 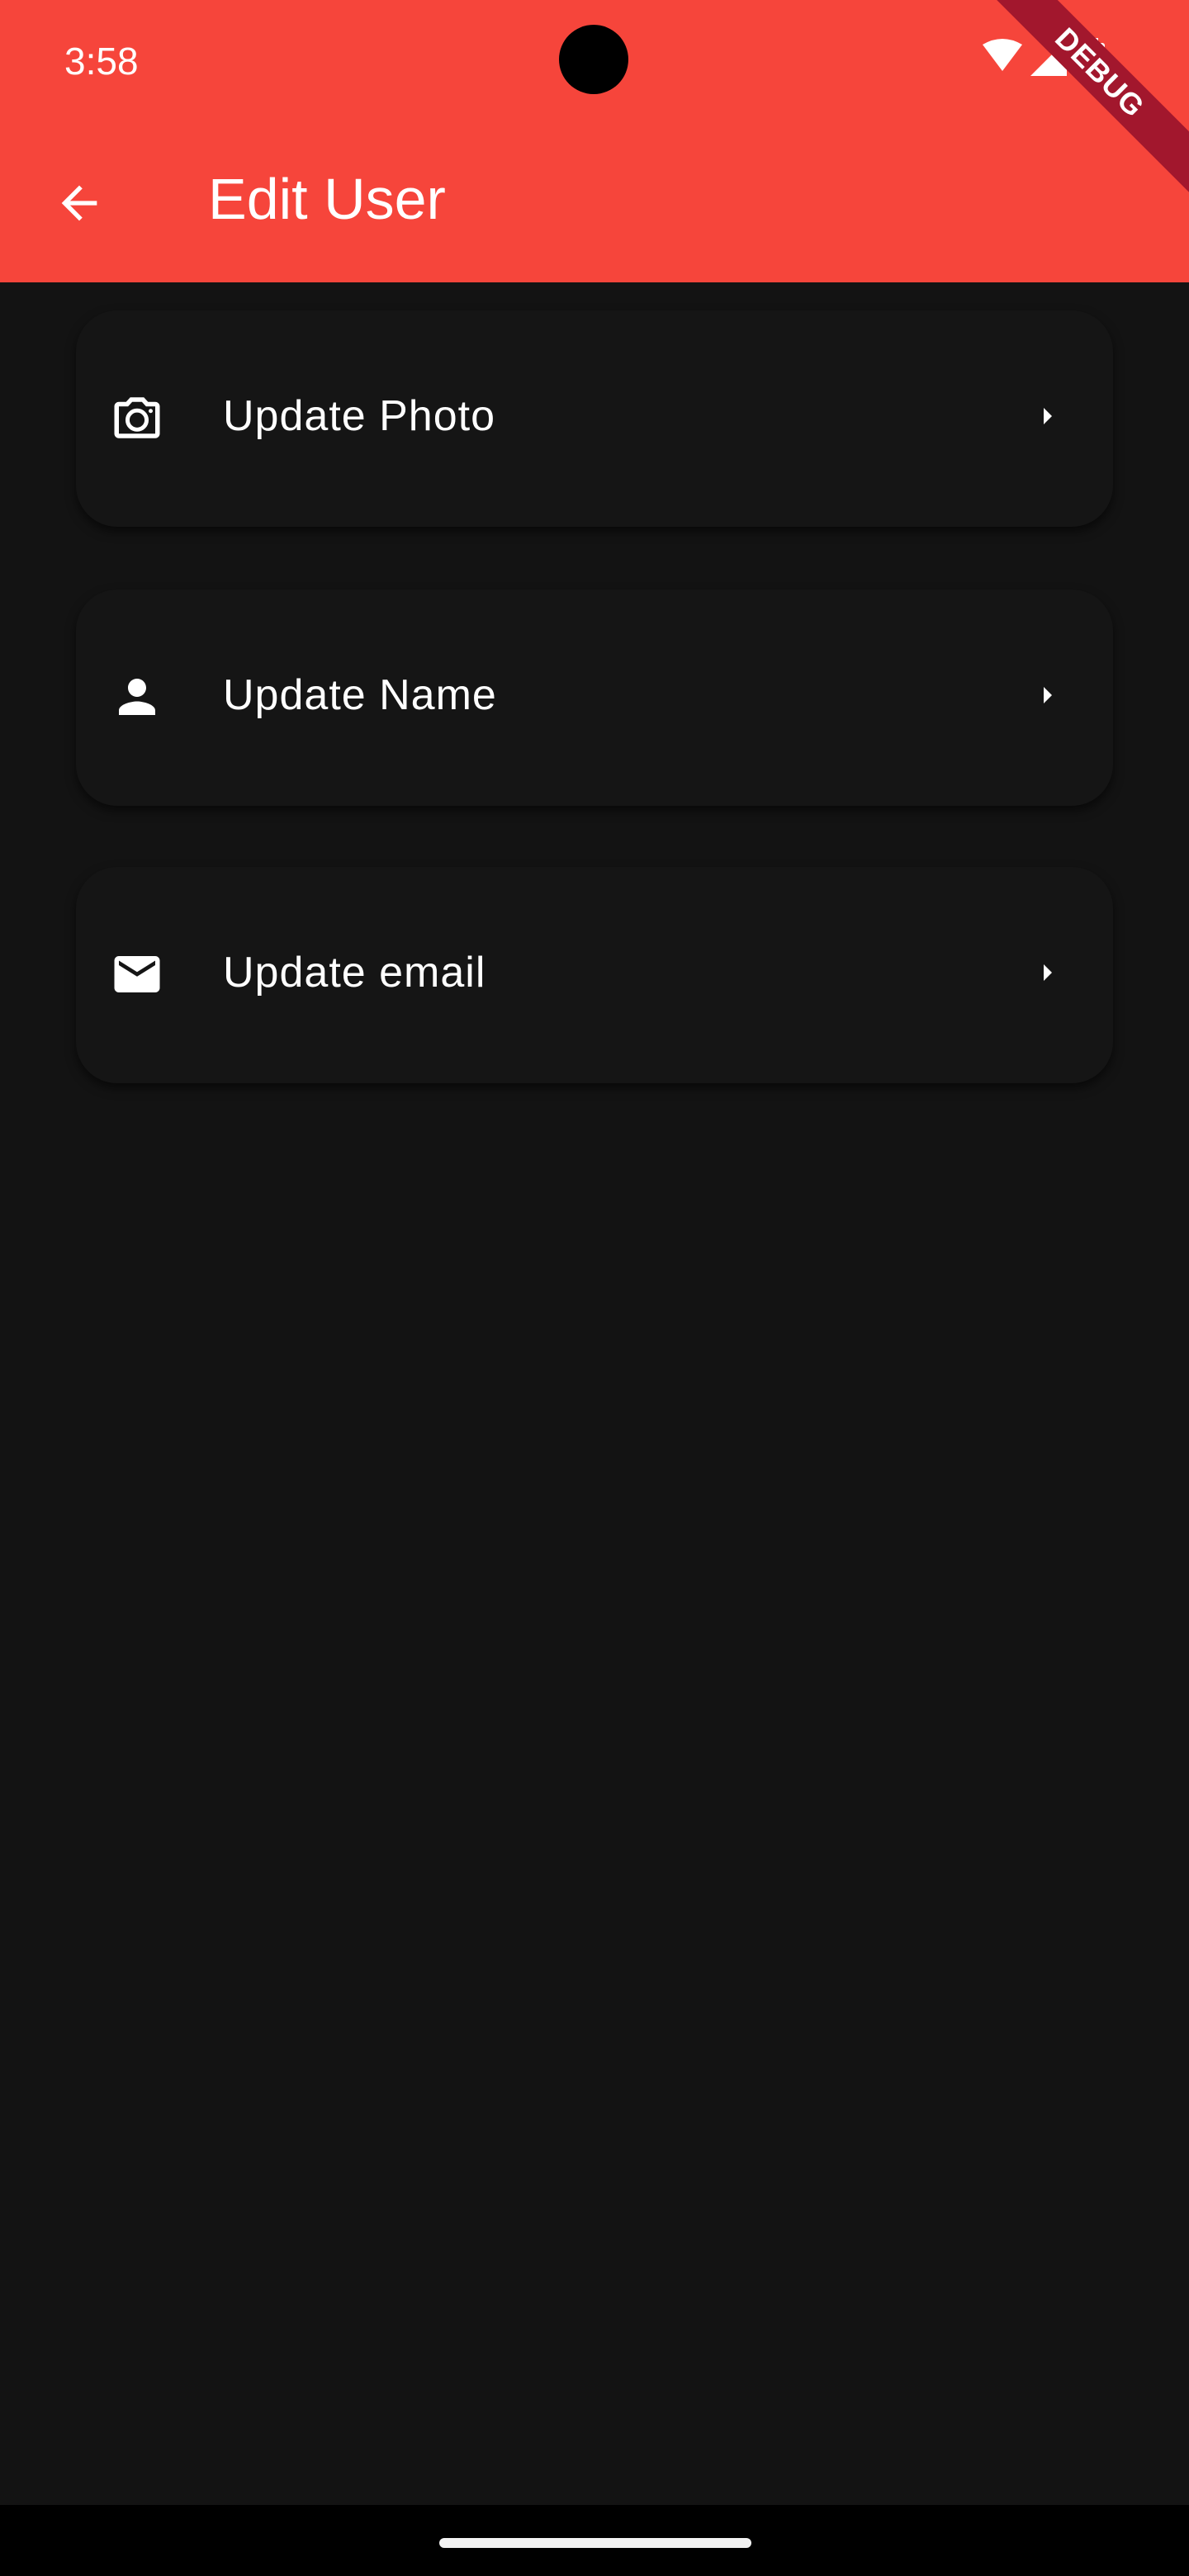 What do you see at coordinates (137, 696) in the screenshot?
I see `person-icon` at bounding box center [137, 696].